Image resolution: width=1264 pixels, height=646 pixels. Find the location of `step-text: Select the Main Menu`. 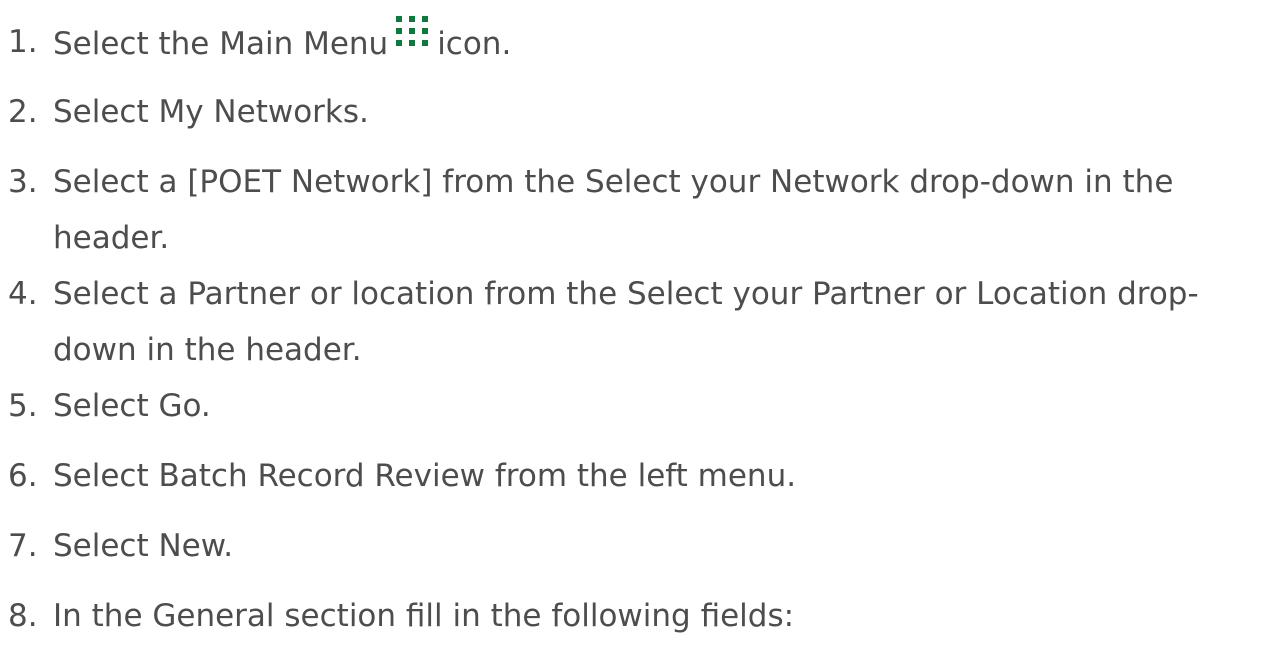

step-text: Select the Main Menu is located at coordinates (221, 44).